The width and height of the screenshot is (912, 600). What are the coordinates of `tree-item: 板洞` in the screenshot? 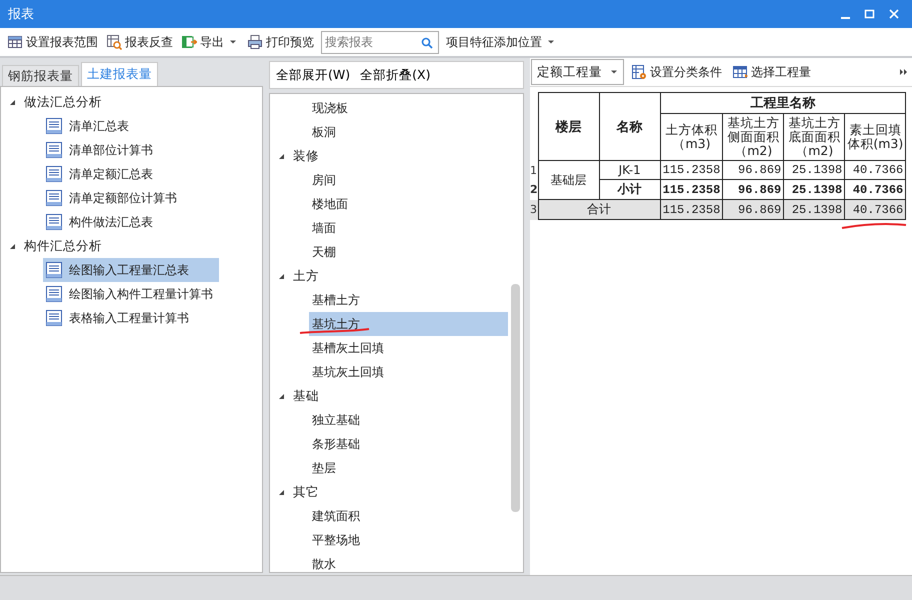 It's located at (408, 132).